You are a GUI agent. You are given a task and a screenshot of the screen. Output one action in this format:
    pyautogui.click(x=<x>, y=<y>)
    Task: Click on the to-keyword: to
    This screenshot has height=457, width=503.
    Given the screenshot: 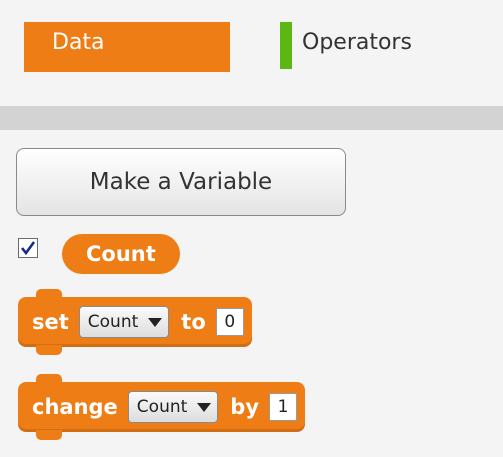 What is the action you would take?
    pyautogui.click(x=193, y=322)
    